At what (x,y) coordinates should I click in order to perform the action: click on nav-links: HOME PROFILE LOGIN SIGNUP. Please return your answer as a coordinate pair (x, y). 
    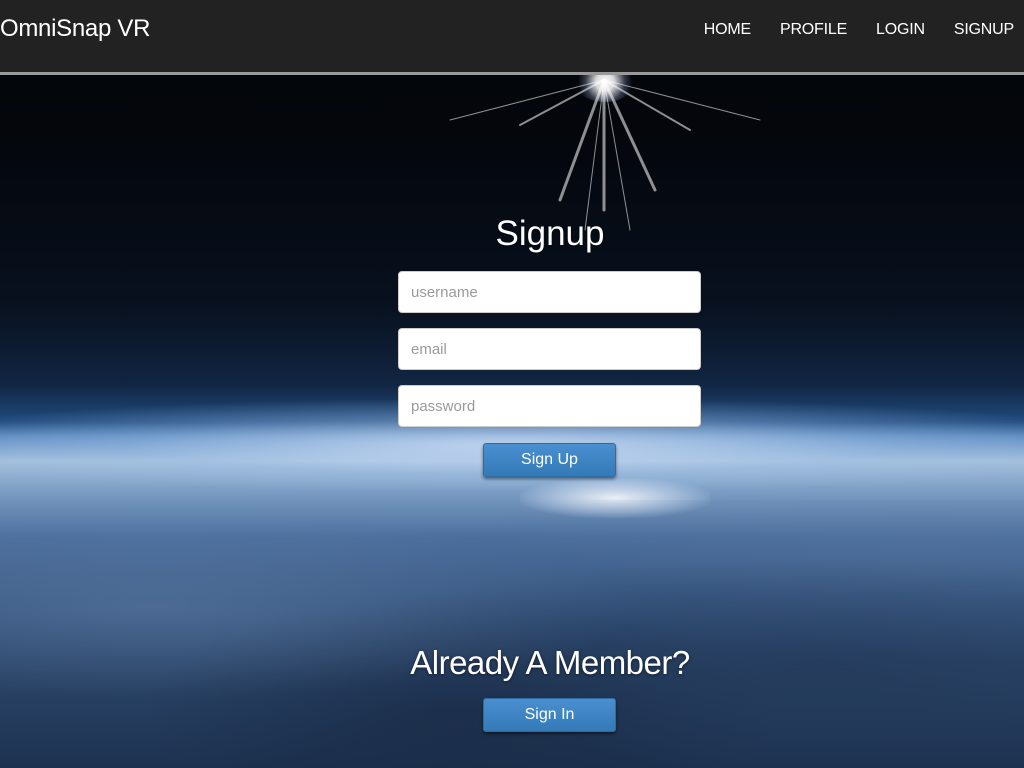
    Looking at the image, I should click on (859, 30).